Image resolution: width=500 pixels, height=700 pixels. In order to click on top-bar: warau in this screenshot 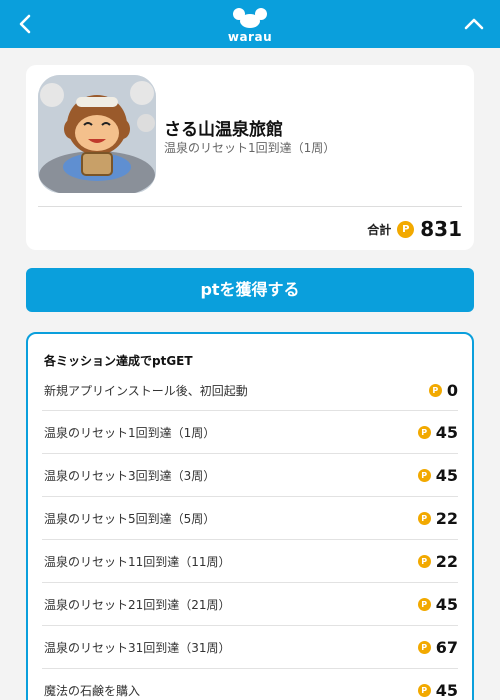, I will do `click(250, 24)`.